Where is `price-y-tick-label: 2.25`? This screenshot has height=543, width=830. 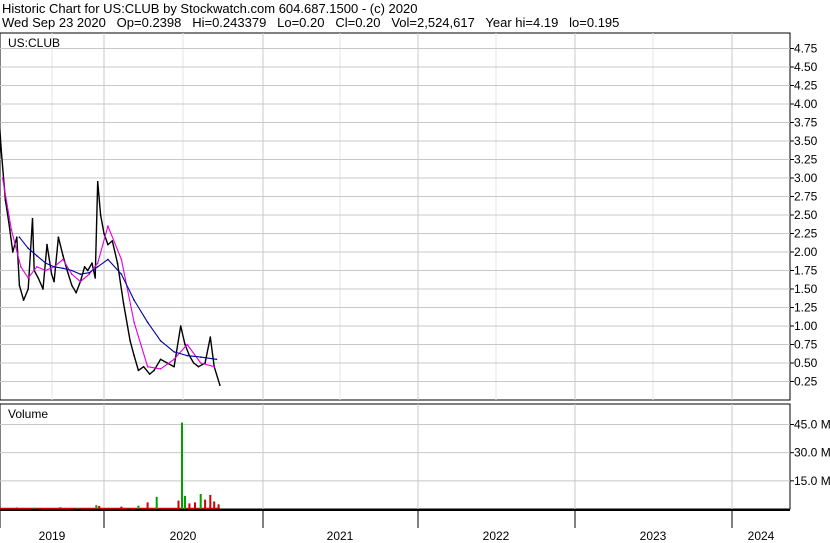 price-y-tick-label: 2.25 is located at coordinates (806, 234).